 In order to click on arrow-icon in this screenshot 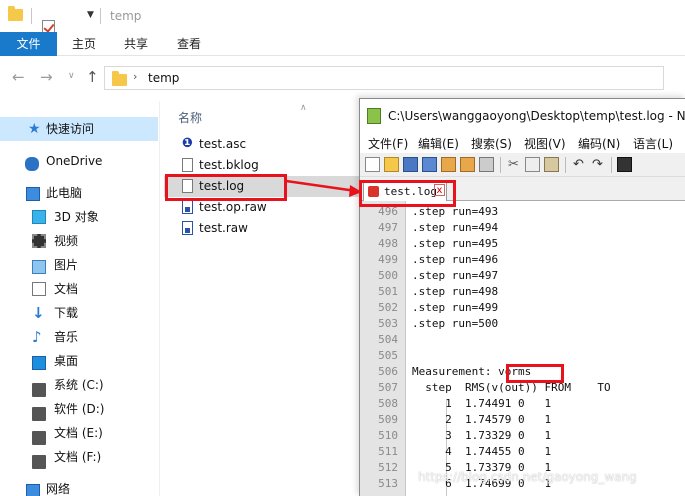, I will do `click(324, 188)`.